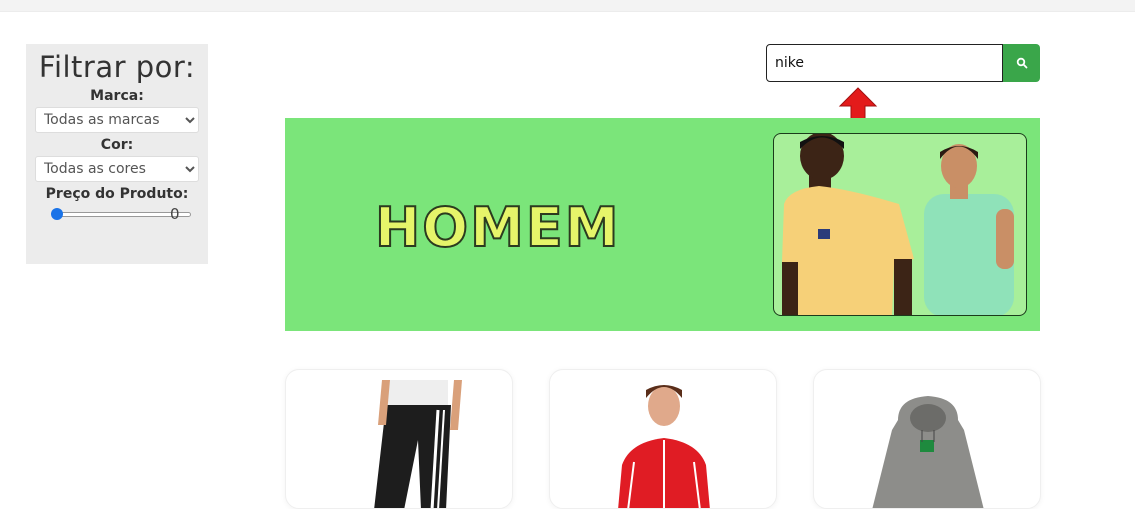 The image size is (1135, 509). I want to click on price-value: 0, so click(175, 214).